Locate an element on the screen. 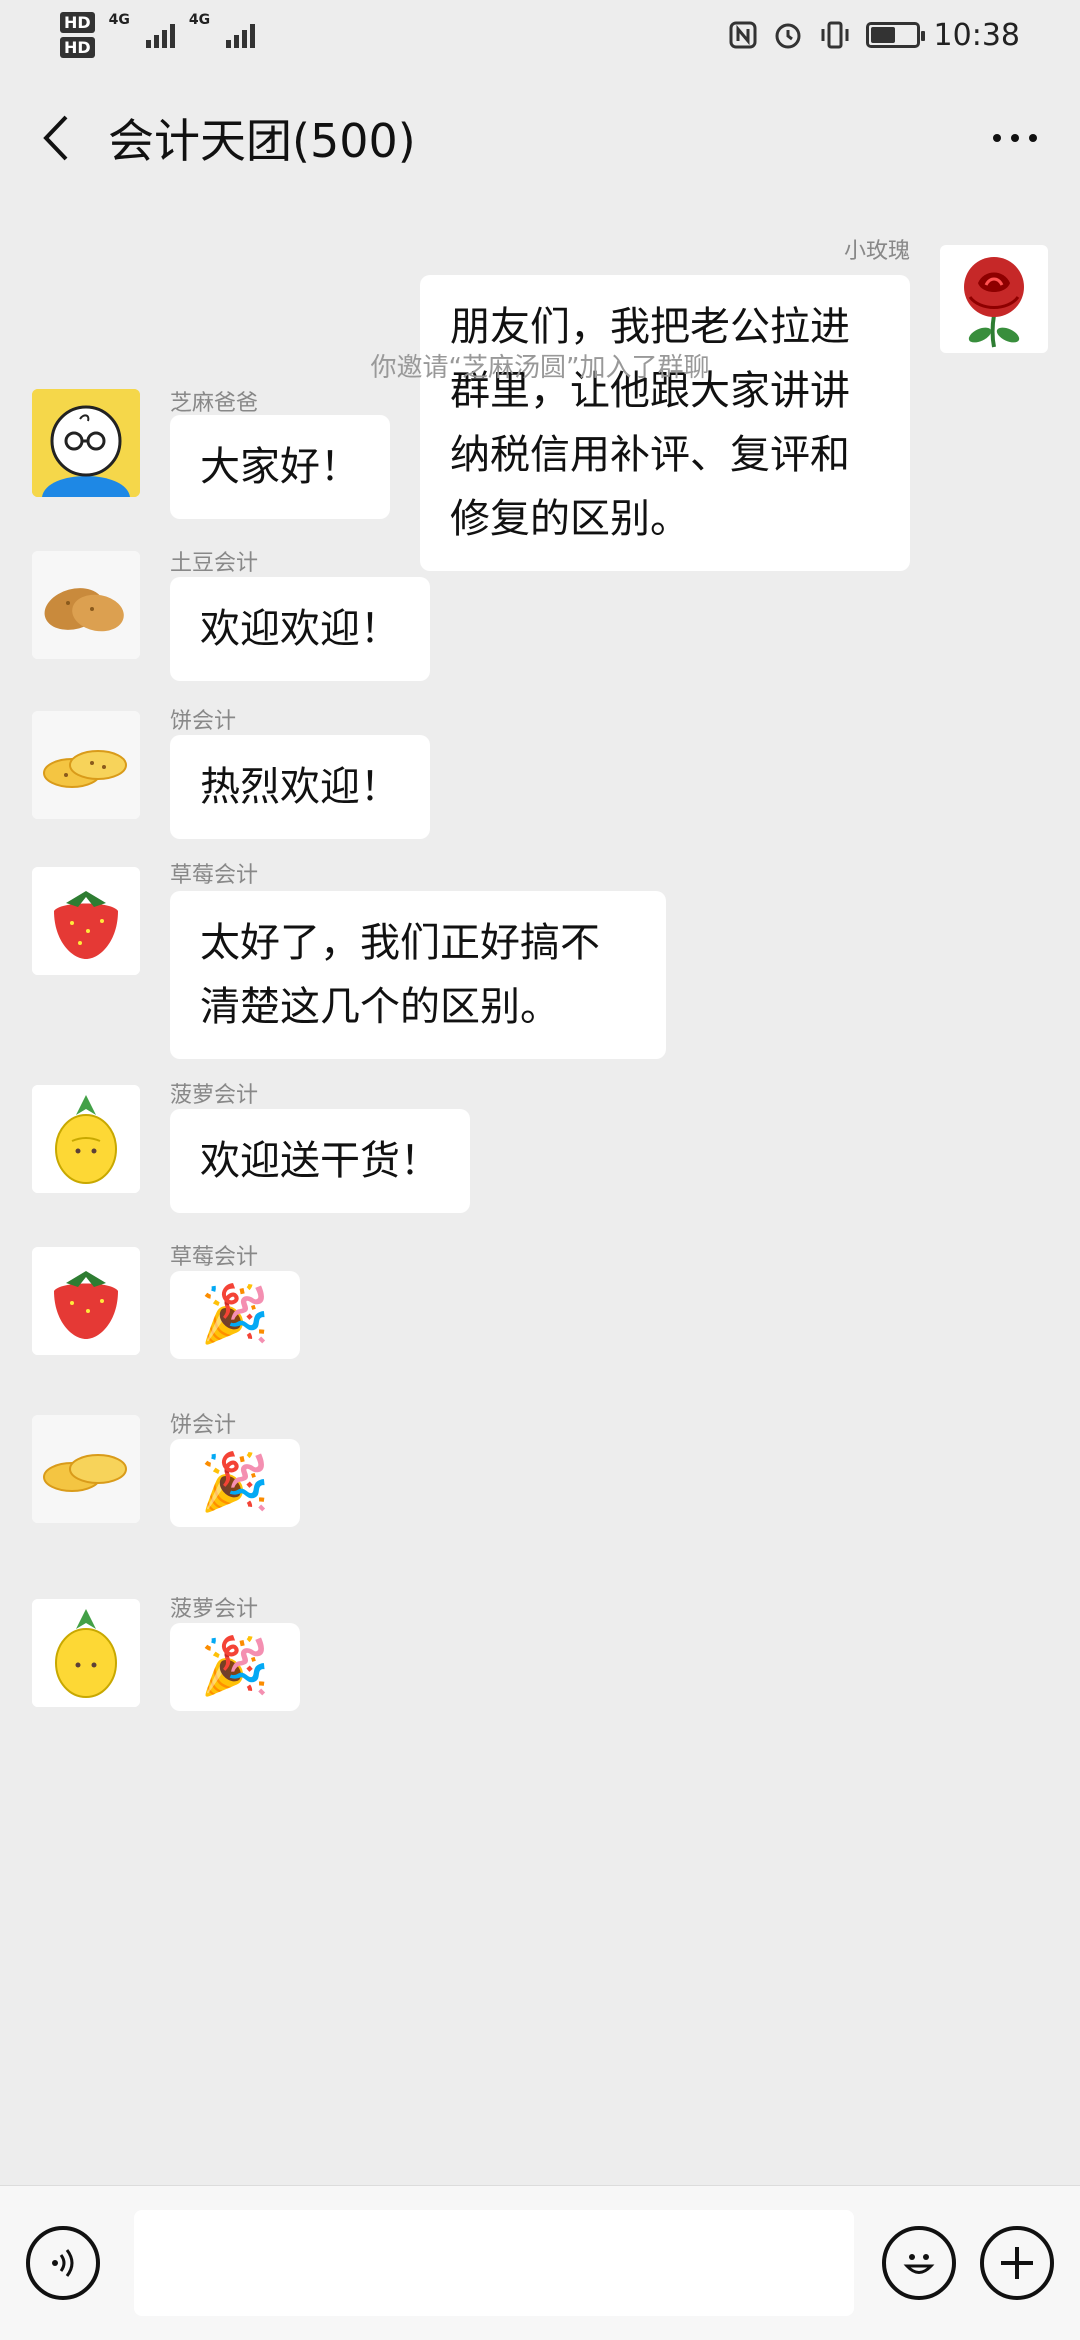 This screenshot has width=1080, height=2340. sim2-hd-badge: HD is located at coordinates (77, 47).